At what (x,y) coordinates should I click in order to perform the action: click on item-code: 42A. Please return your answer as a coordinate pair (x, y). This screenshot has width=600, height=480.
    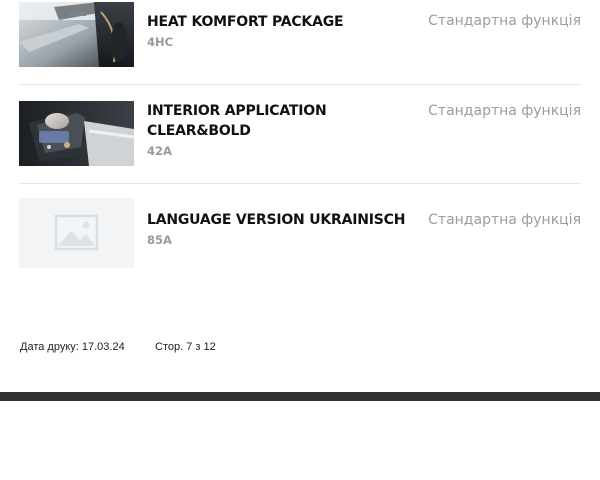
    Looking at the image, I should click on (159, 151).